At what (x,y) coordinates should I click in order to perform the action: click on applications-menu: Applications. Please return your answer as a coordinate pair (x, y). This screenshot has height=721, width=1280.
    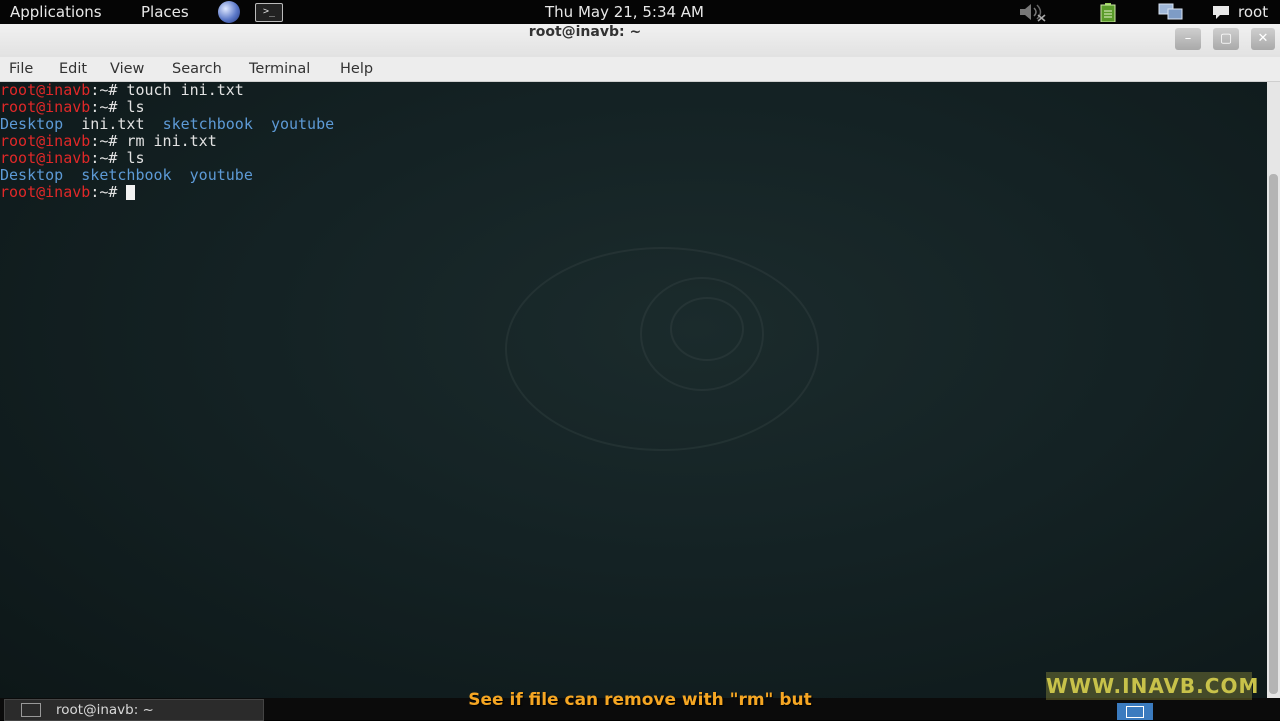
    Looking at the image, I should click on (56, 12).